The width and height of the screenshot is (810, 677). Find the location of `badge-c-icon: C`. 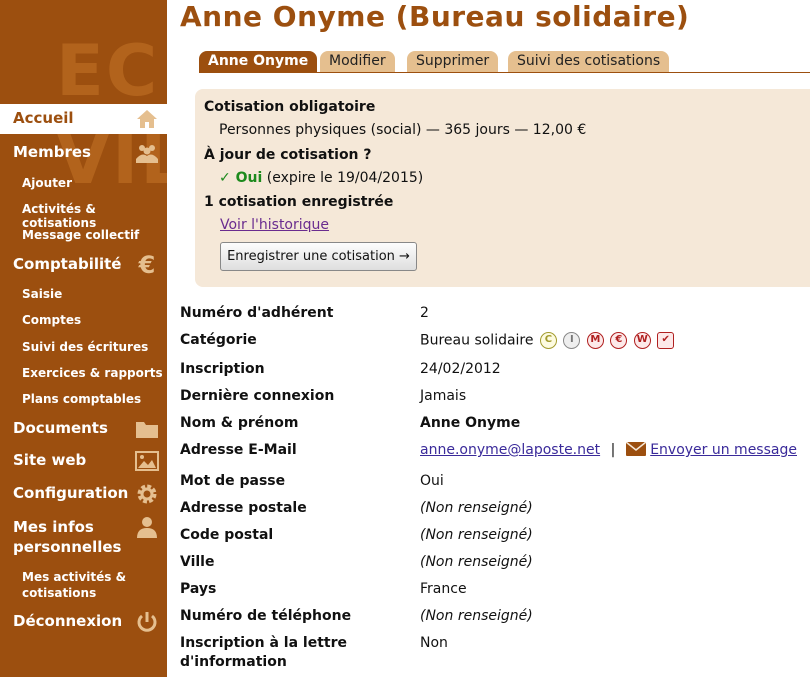

badge-c-icon: C is located at coordinates (548, 340).